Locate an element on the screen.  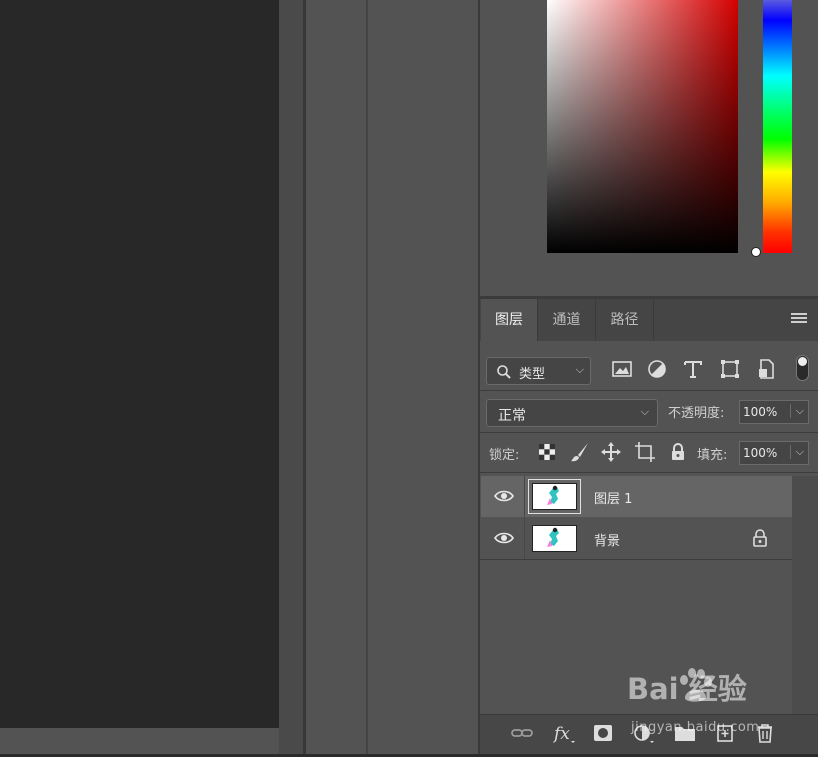
blend-mode-select: 正常 ⌵ is located at coordinates (572, 413).